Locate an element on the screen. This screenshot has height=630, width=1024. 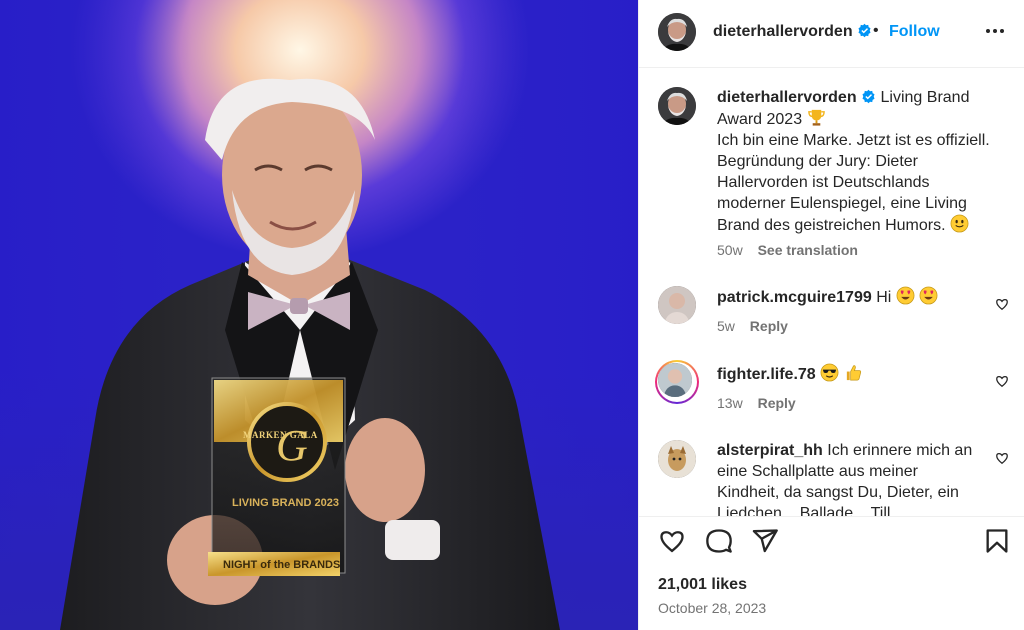
comment-meta: 13w Reply is located at coordinates (756, 403).